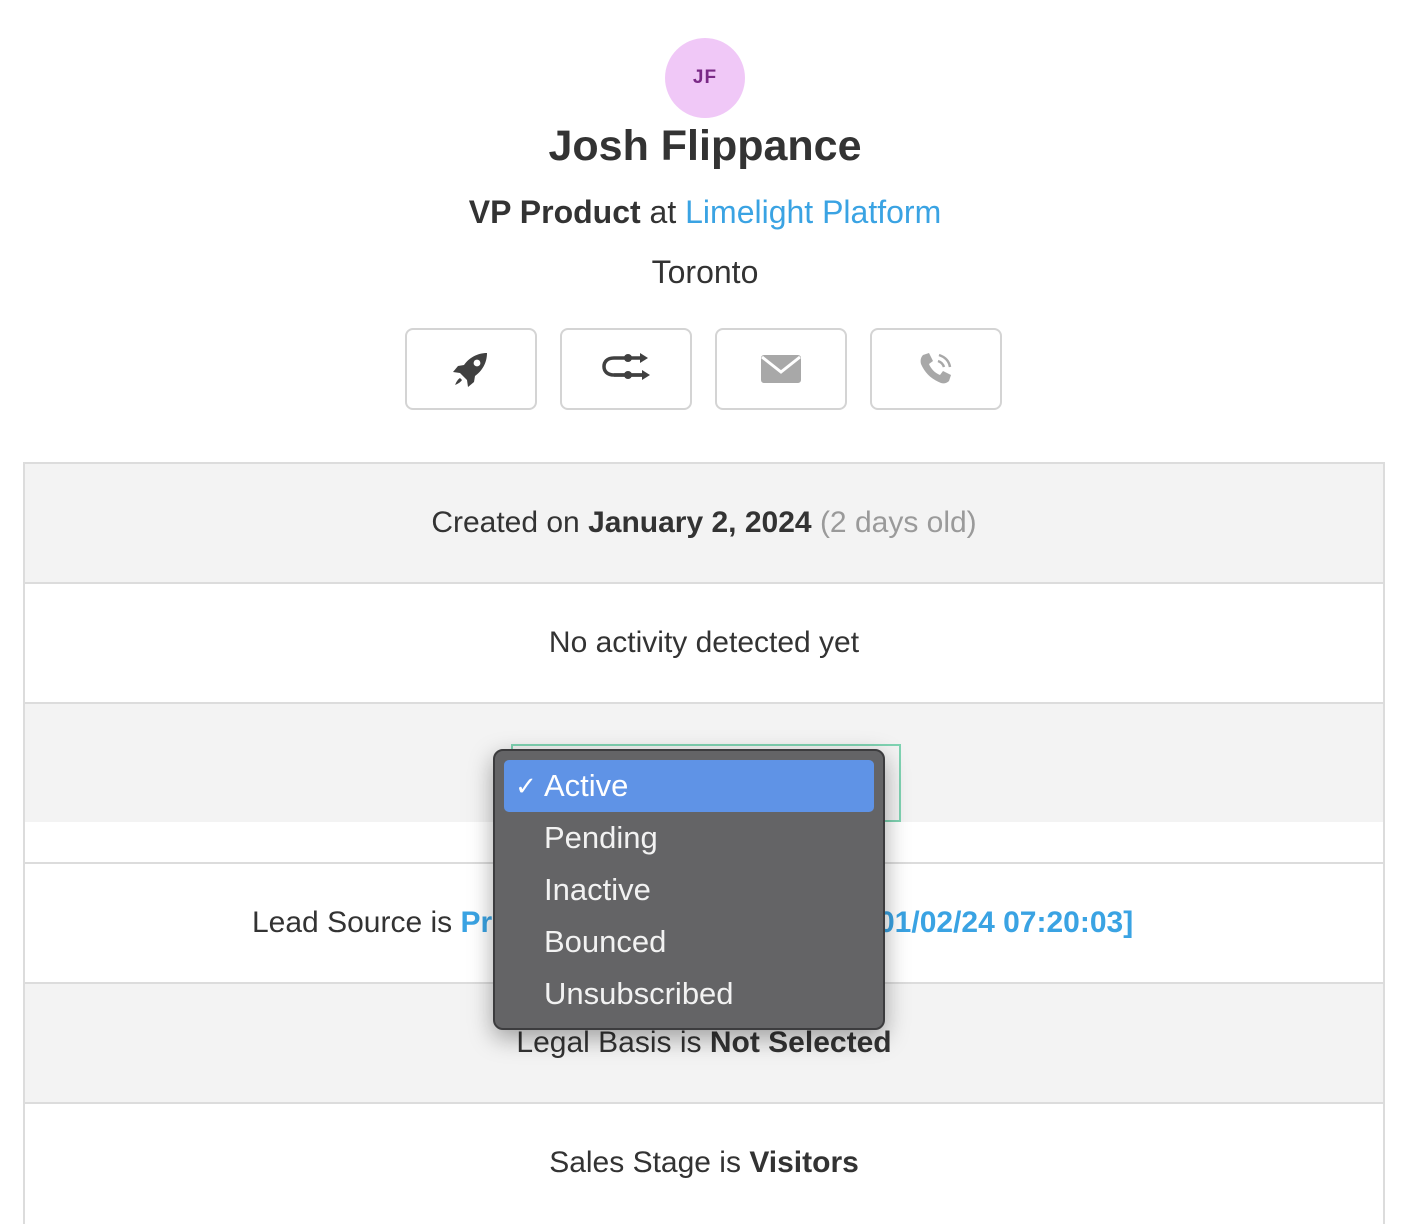  I want to click on phone-icon, so click(936, 368).